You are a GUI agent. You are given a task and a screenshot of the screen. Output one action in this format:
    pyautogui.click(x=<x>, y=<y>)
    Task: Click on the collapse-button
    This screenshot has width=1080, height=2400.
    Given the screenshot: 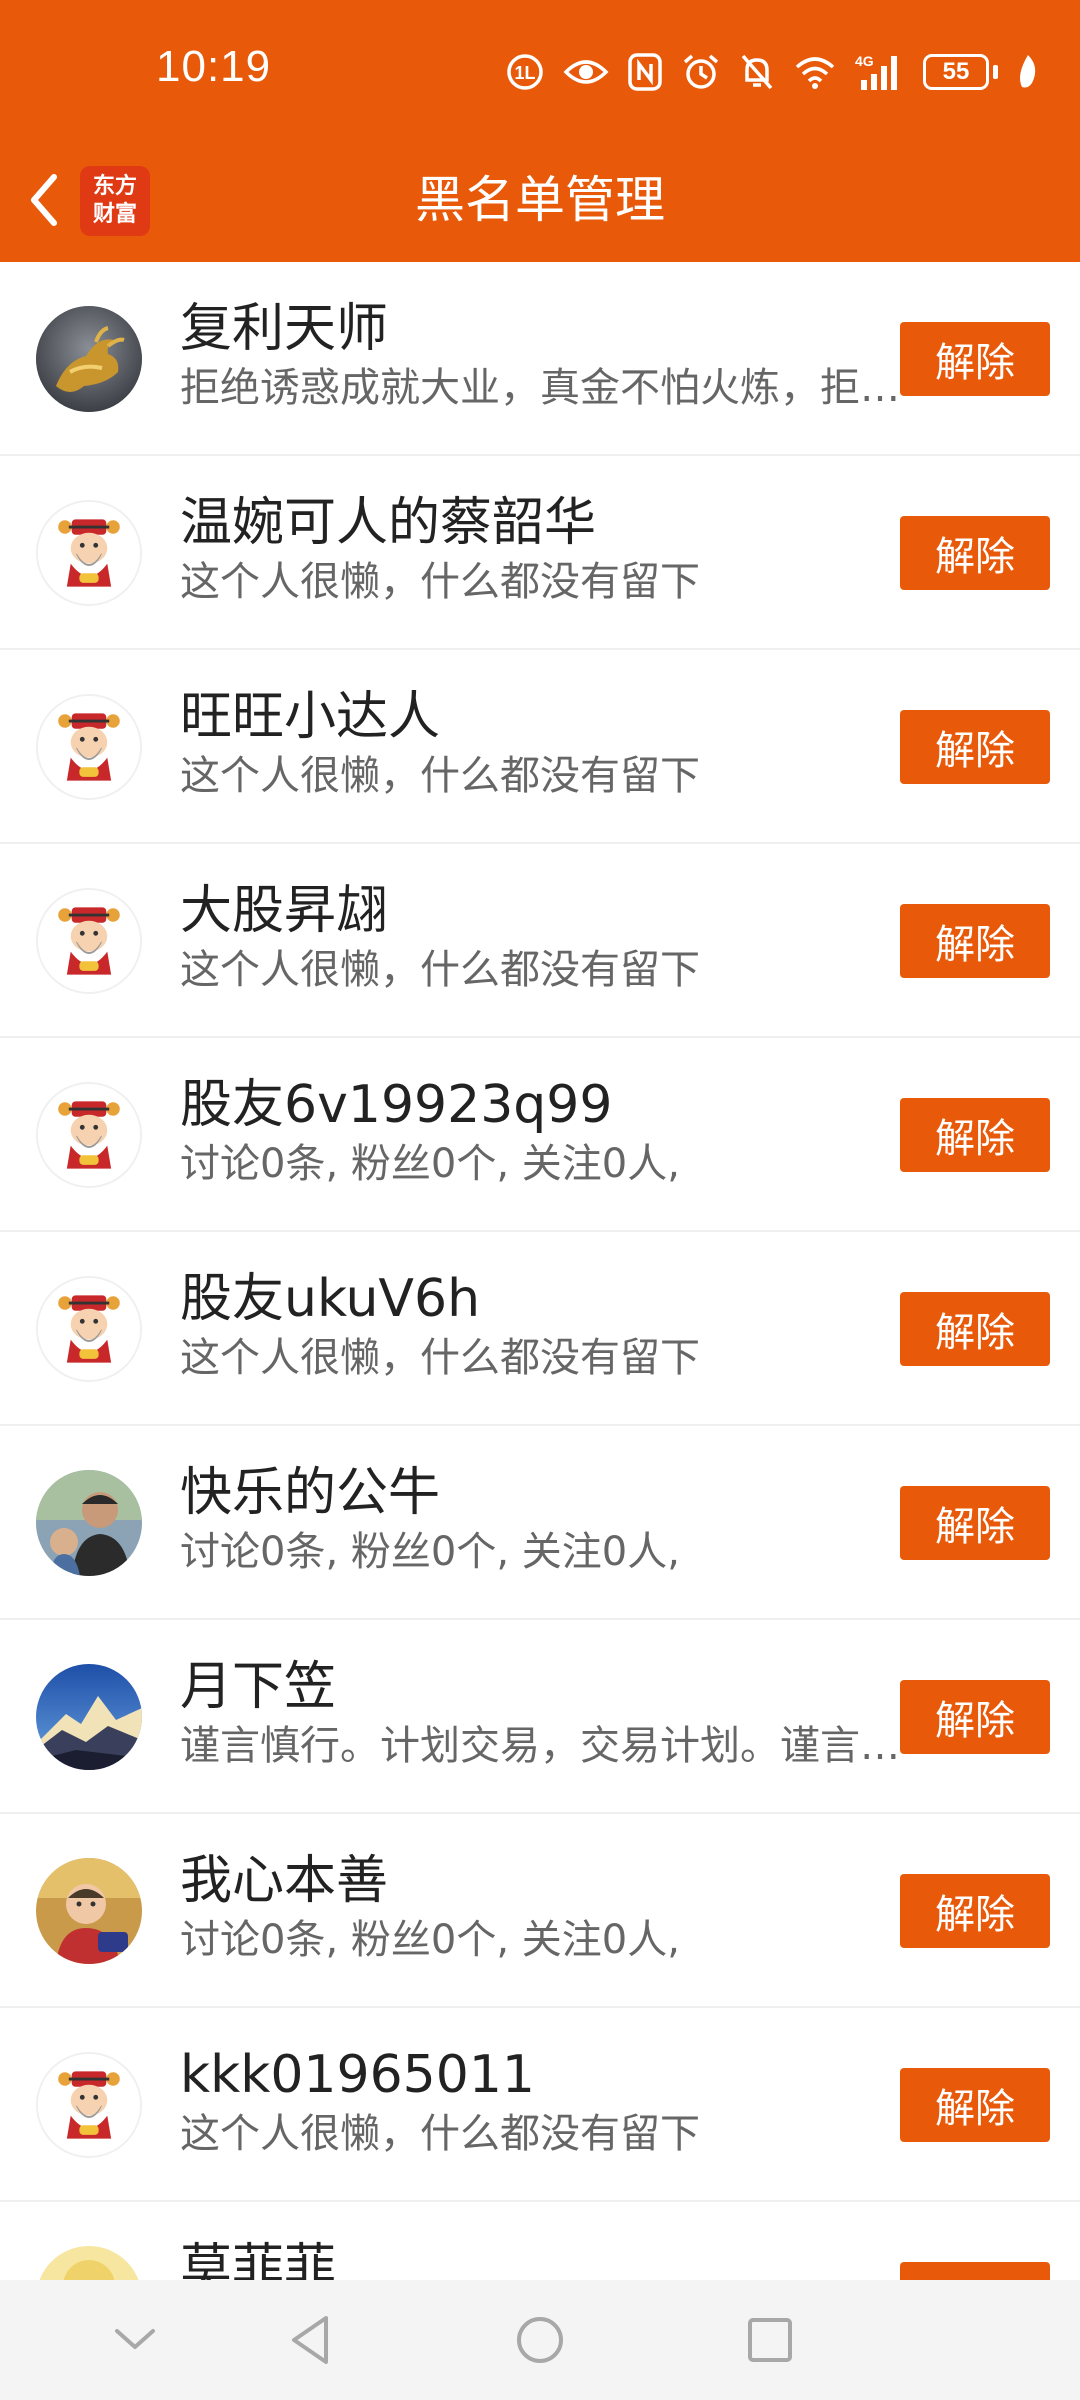 What is the action you would take?
    pyautogui.click(x=135, y=2340)
    